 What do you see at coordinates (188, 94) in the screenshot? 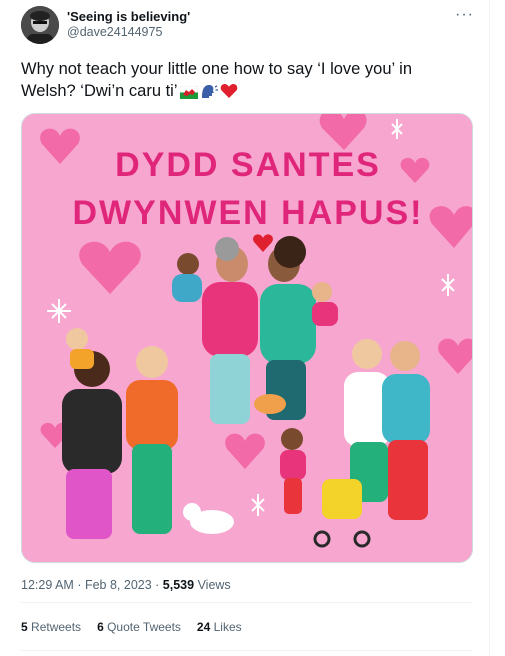
I see `welsh-flag-icon` at bounding box center [188, 94].